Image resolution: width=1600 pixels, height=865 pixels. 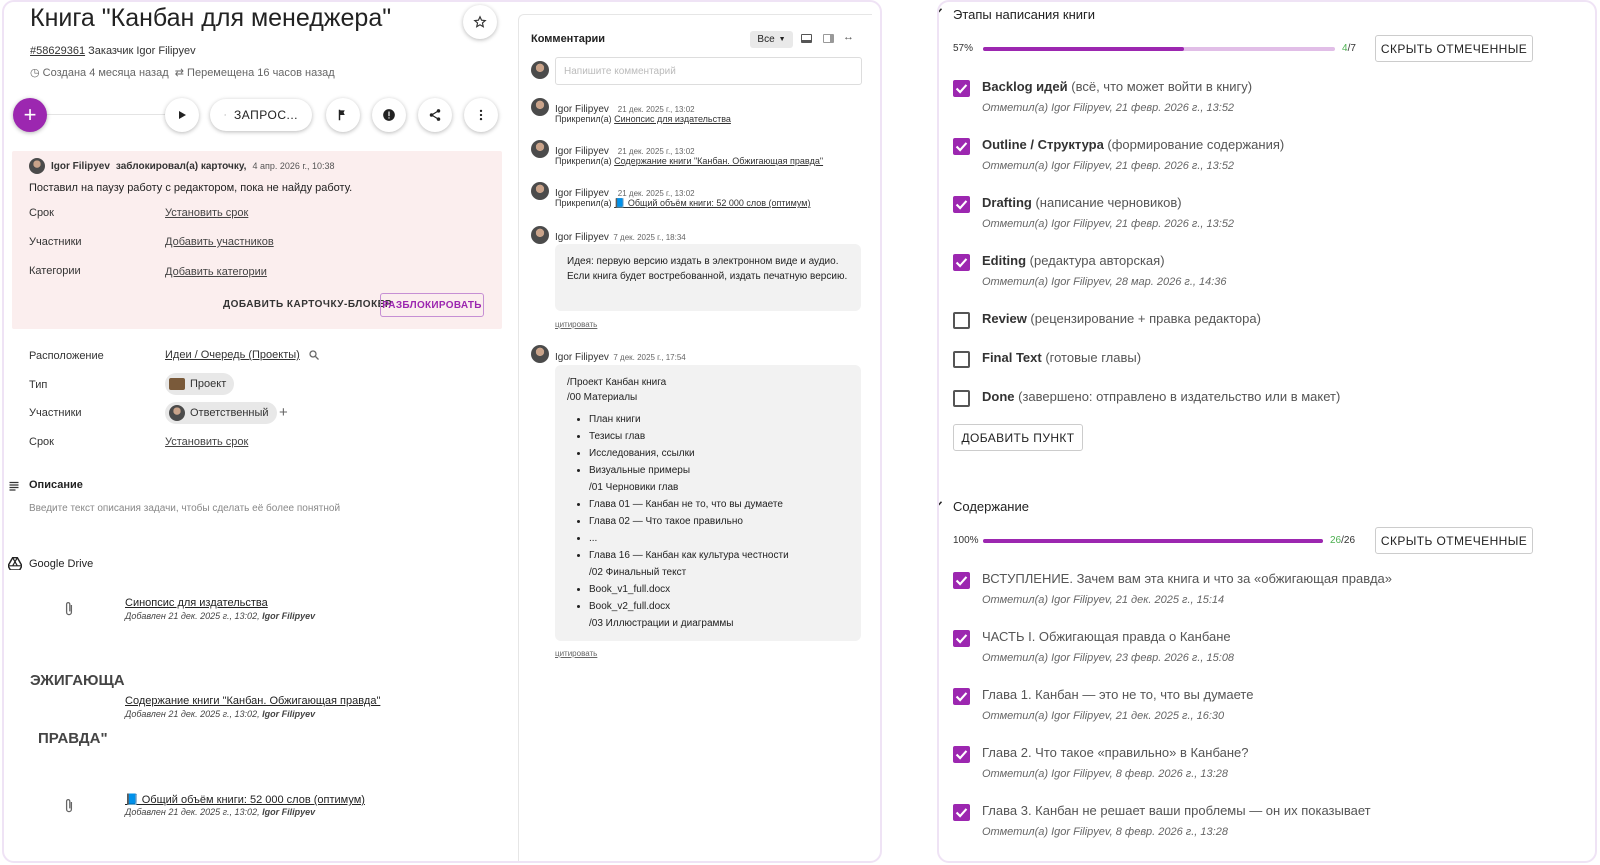 What do you see at coordinates (221, 413) in the screenshot?
I see `member-chip: Ответственный` at bounding box center [221, 413].